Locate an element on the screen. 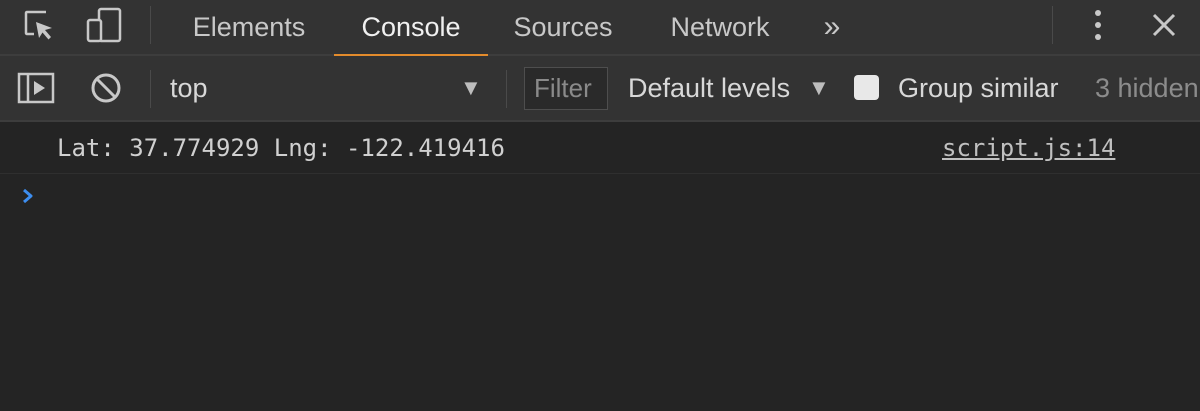 This screenshot has width=1200, height=411. devtools-tabbar: Elements Console Sources Network » is located at coordinates (600, 28).